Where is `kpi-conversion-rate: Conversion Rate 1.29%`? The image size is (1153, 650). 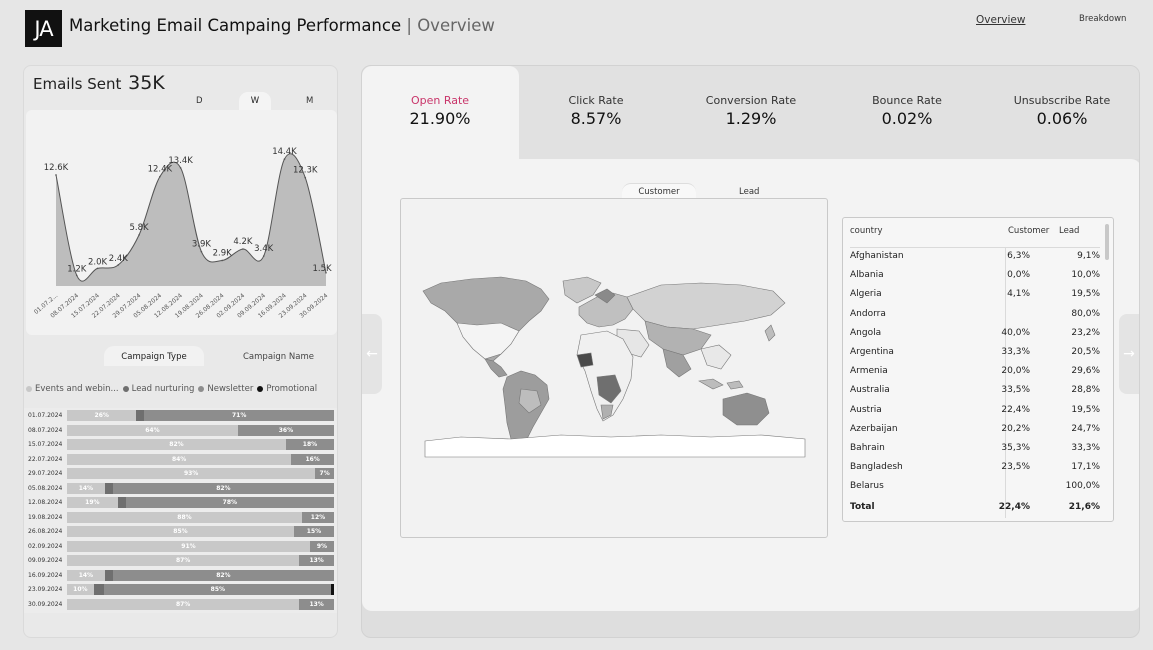 kpi-conversion-rate: Conversion Rate 1.29% is located at coordinates (751, 111).